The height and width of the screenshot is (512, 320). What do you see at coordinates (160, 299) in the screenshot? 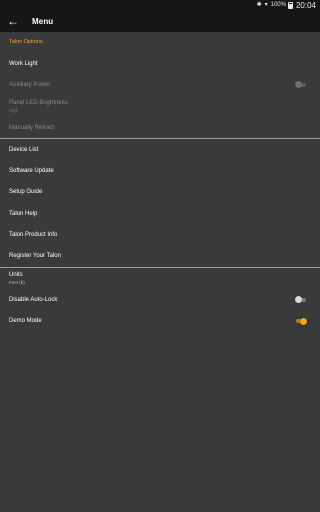
I see `disable-auto-lock-item: Disable Auto-Lock` at bounding box center [160, 299].